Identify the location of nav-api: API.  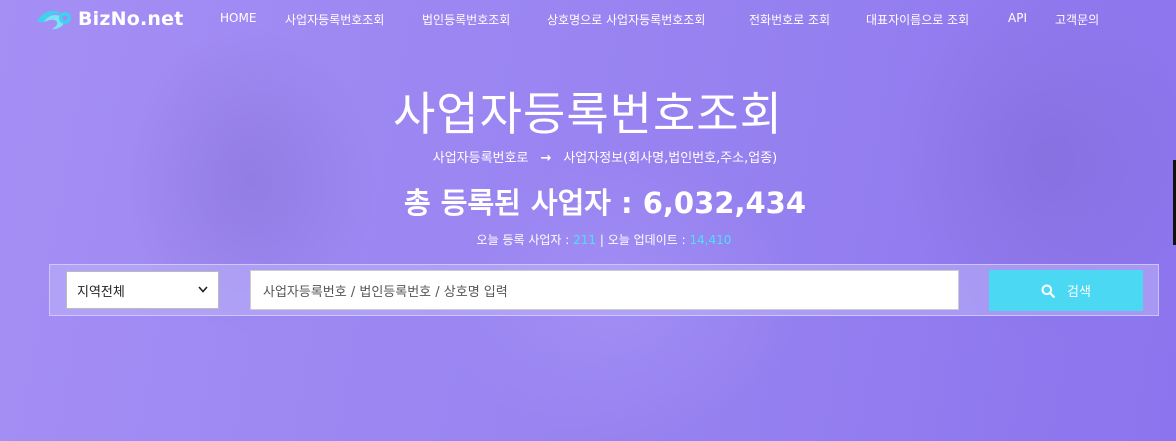
(1017, 18).